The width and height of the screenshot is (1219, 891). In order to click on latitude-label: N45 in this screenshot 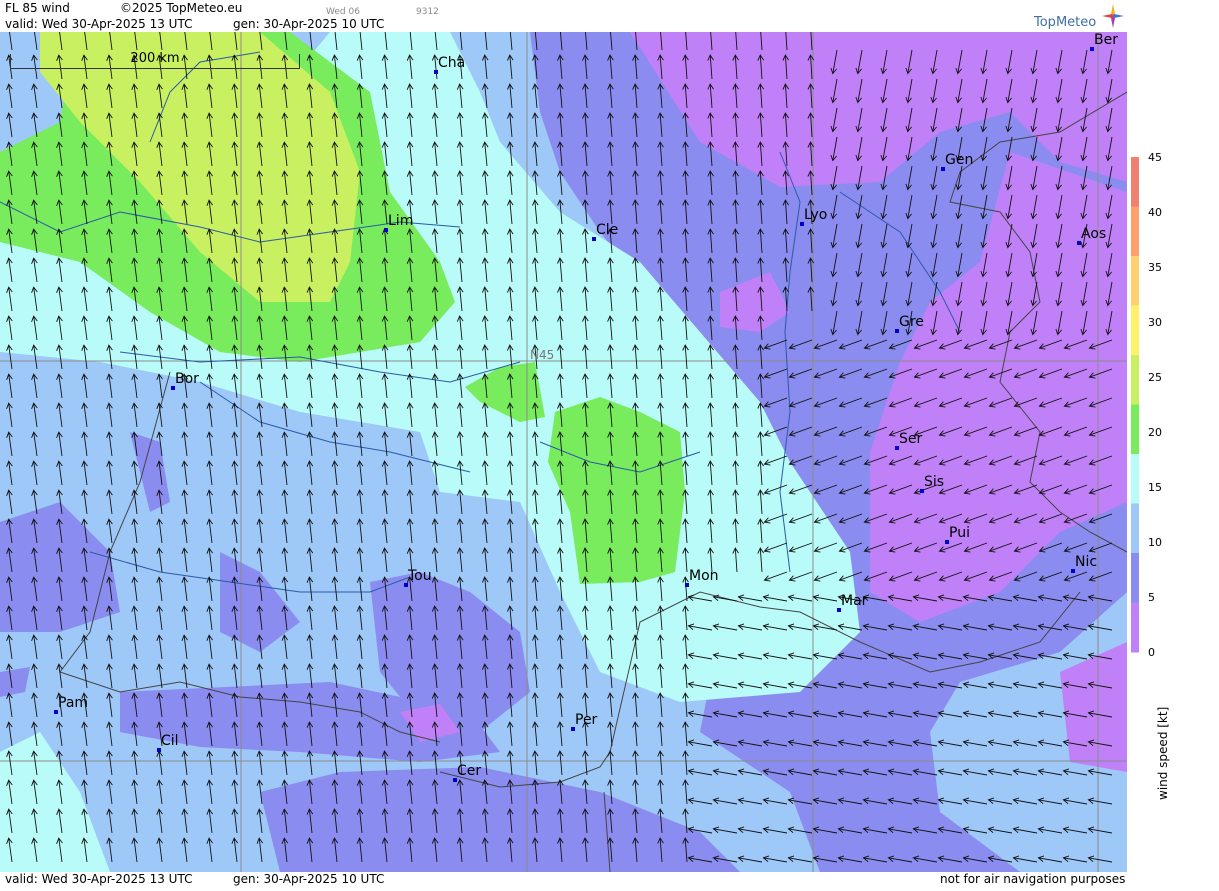, I will do `click(542, 355)`.